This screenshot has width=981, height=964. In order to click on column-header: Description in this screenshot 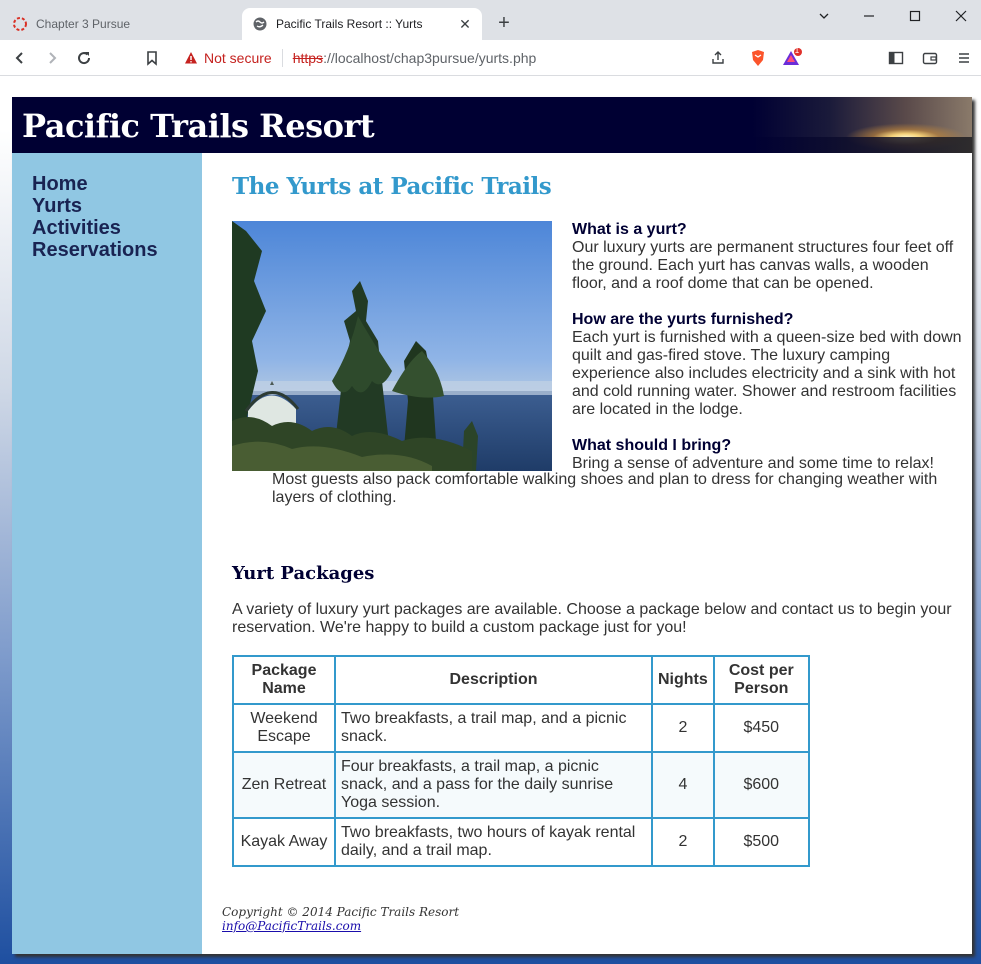, I will do `click(493, 680)`.